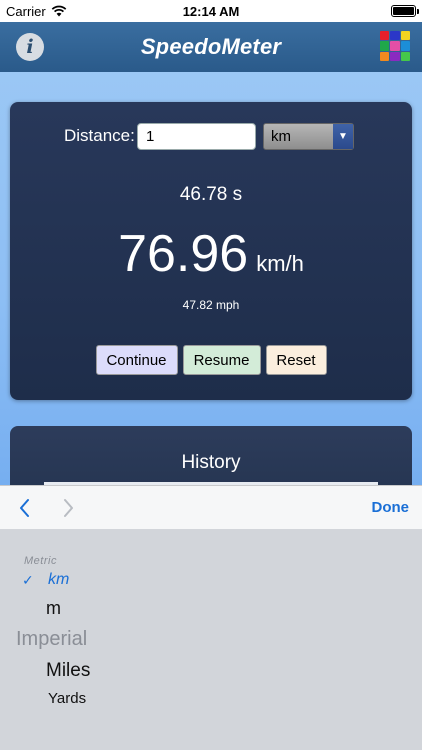 The width and height of the screenshot is (422, 750). I want to click on chevron-left-icon, so click(25, 508).